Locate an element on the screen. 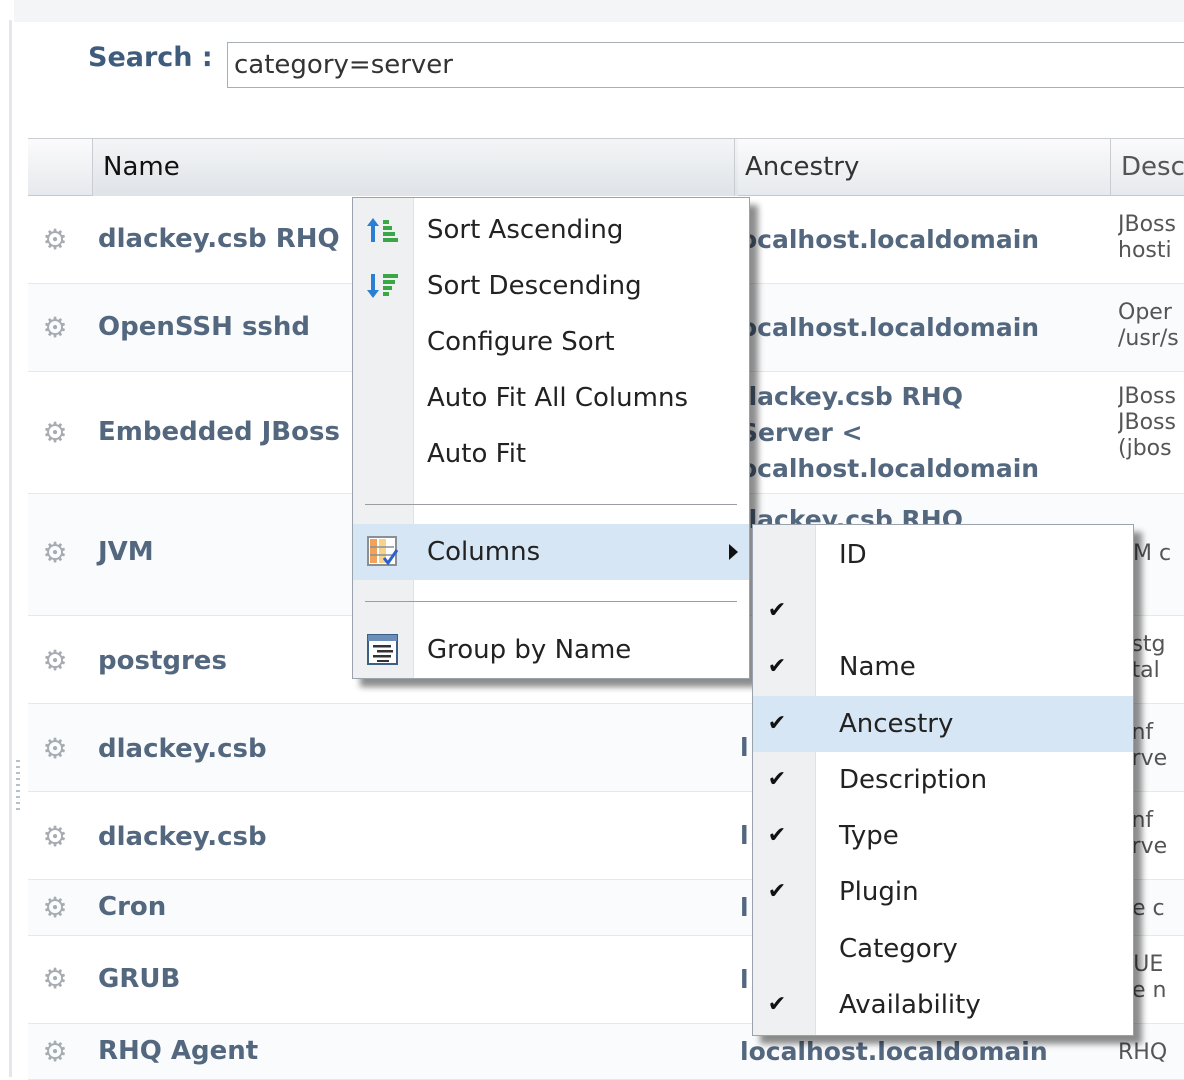 The height and width of the screenshot is (1080, 1184). resource-ancestry: localhost.localdomain is located at coordinates (894, 1052).